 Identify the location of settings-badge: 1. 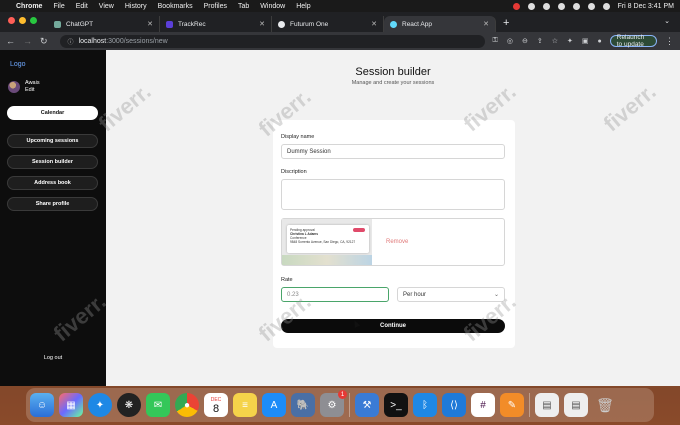
(342, 394).